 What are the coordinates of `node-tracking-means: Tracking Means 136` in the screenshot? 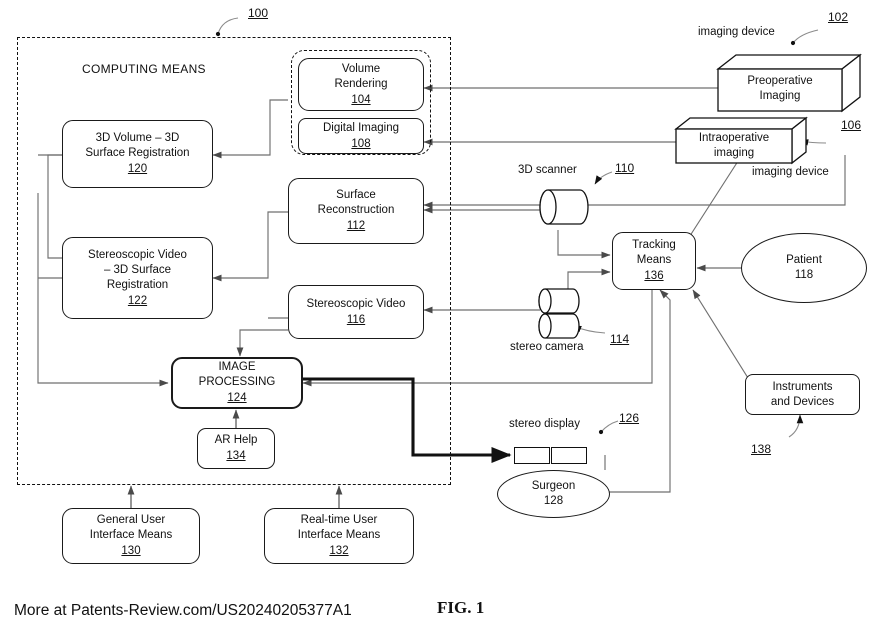 It's located at (654, 261).